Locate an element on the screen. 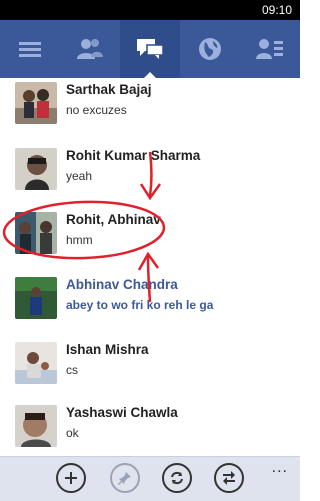 This screenshot has height=501, width=320. add-icon is located at coordinates (71, 478).